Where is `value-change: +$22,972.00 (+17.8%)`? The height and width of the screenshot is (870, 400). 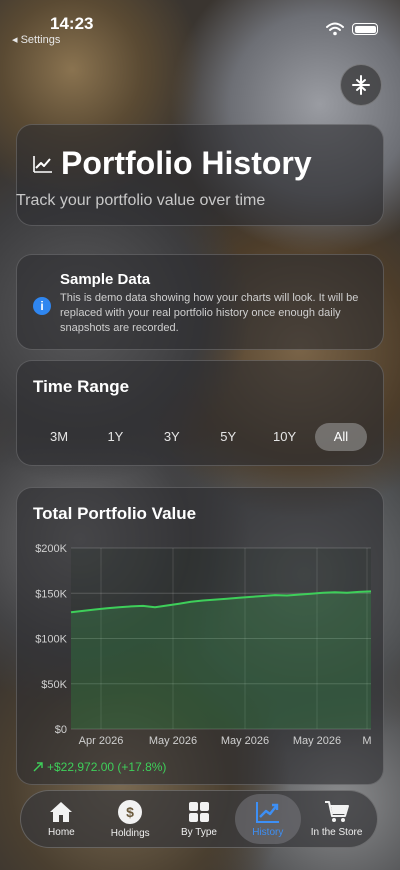 value-change: +$22,972.00 (+17.8%) is located at coordinates (99, 767).